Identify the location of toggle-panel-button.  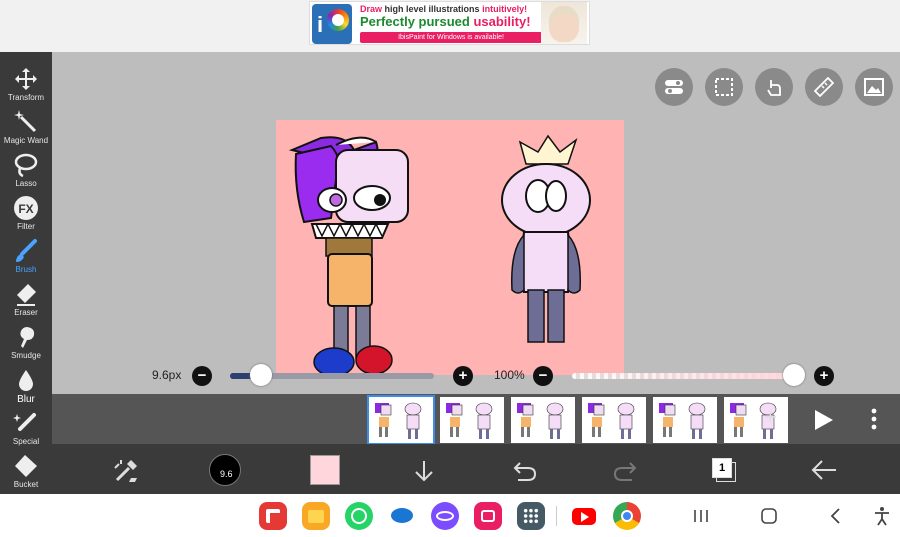
(674, 87).